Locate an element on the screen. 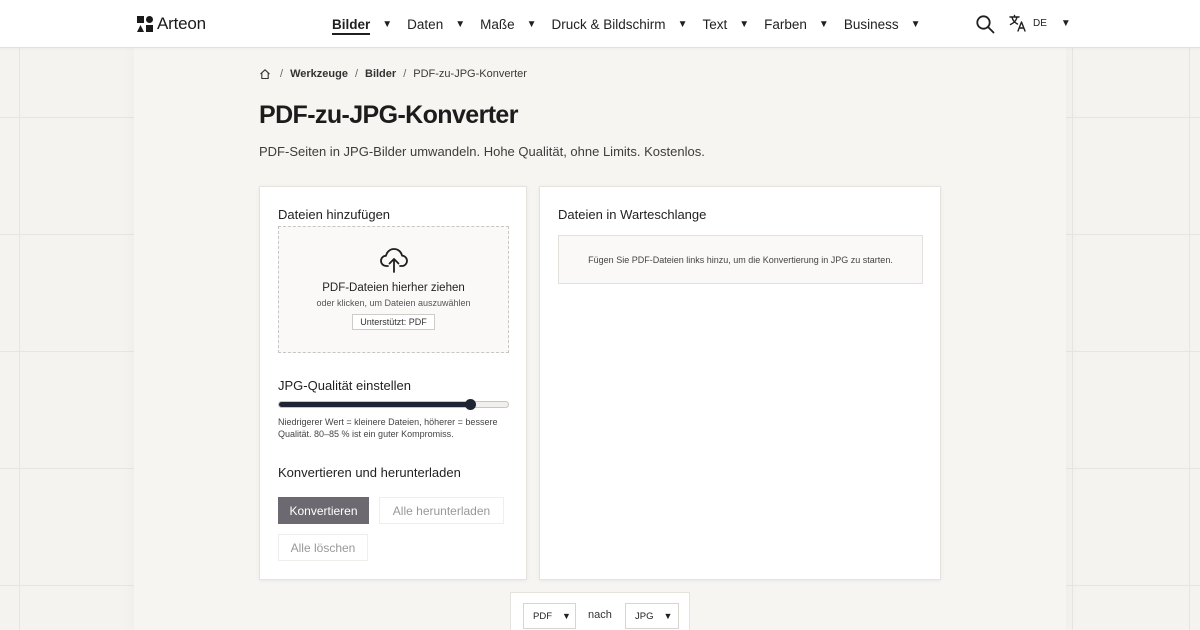 Image resolution: width=1200 pixels, height=630 pixels. nav-item-masse: Maße ▼ is located at coordinates (508, 24).